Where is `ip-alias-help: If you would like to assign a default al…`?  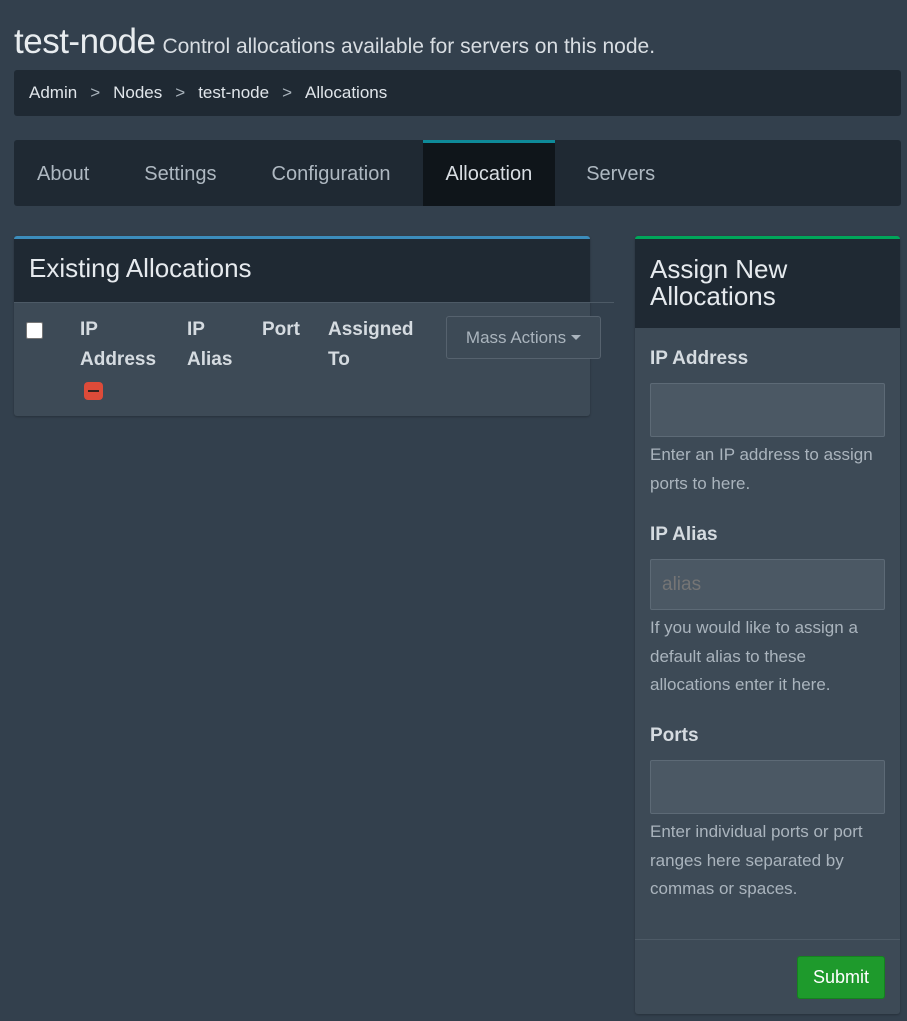
ip-alias-help: If you would like to assign a default al… is located at coordinates (754, 656).